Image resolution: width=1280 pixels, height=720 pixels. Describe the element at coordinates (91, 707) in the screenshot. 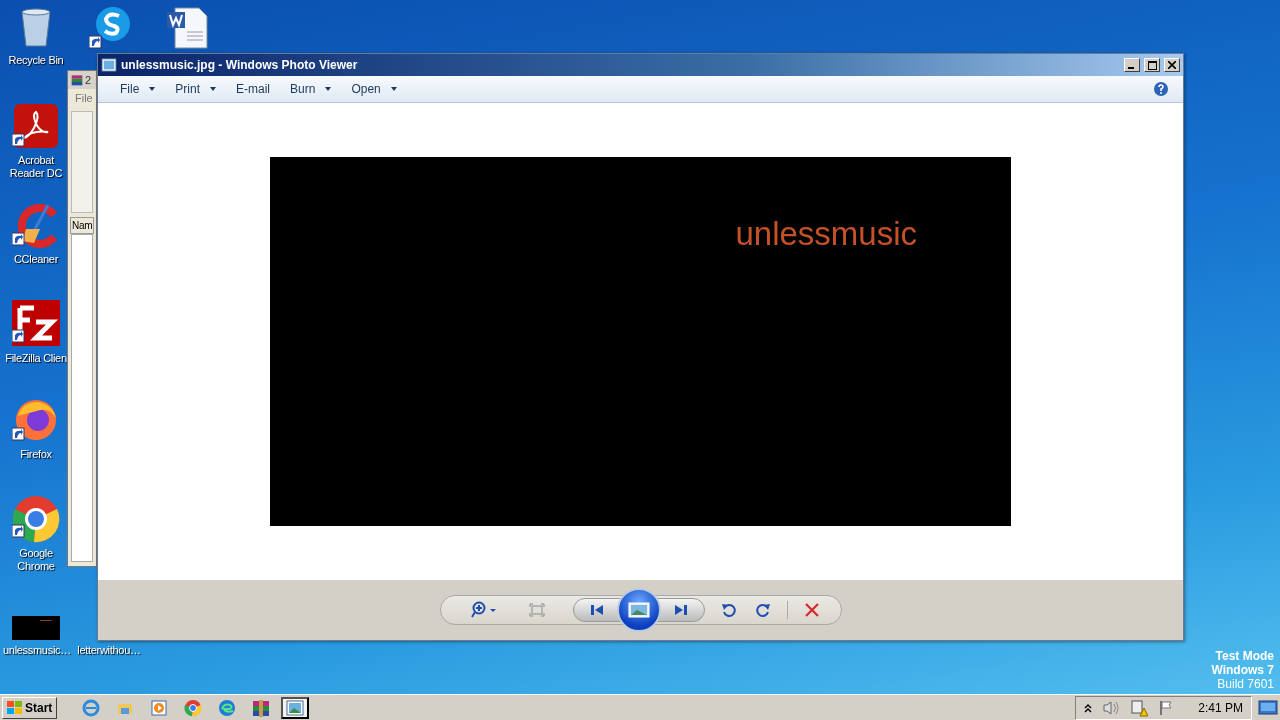

I see `internet-explorer-icon` at that location.